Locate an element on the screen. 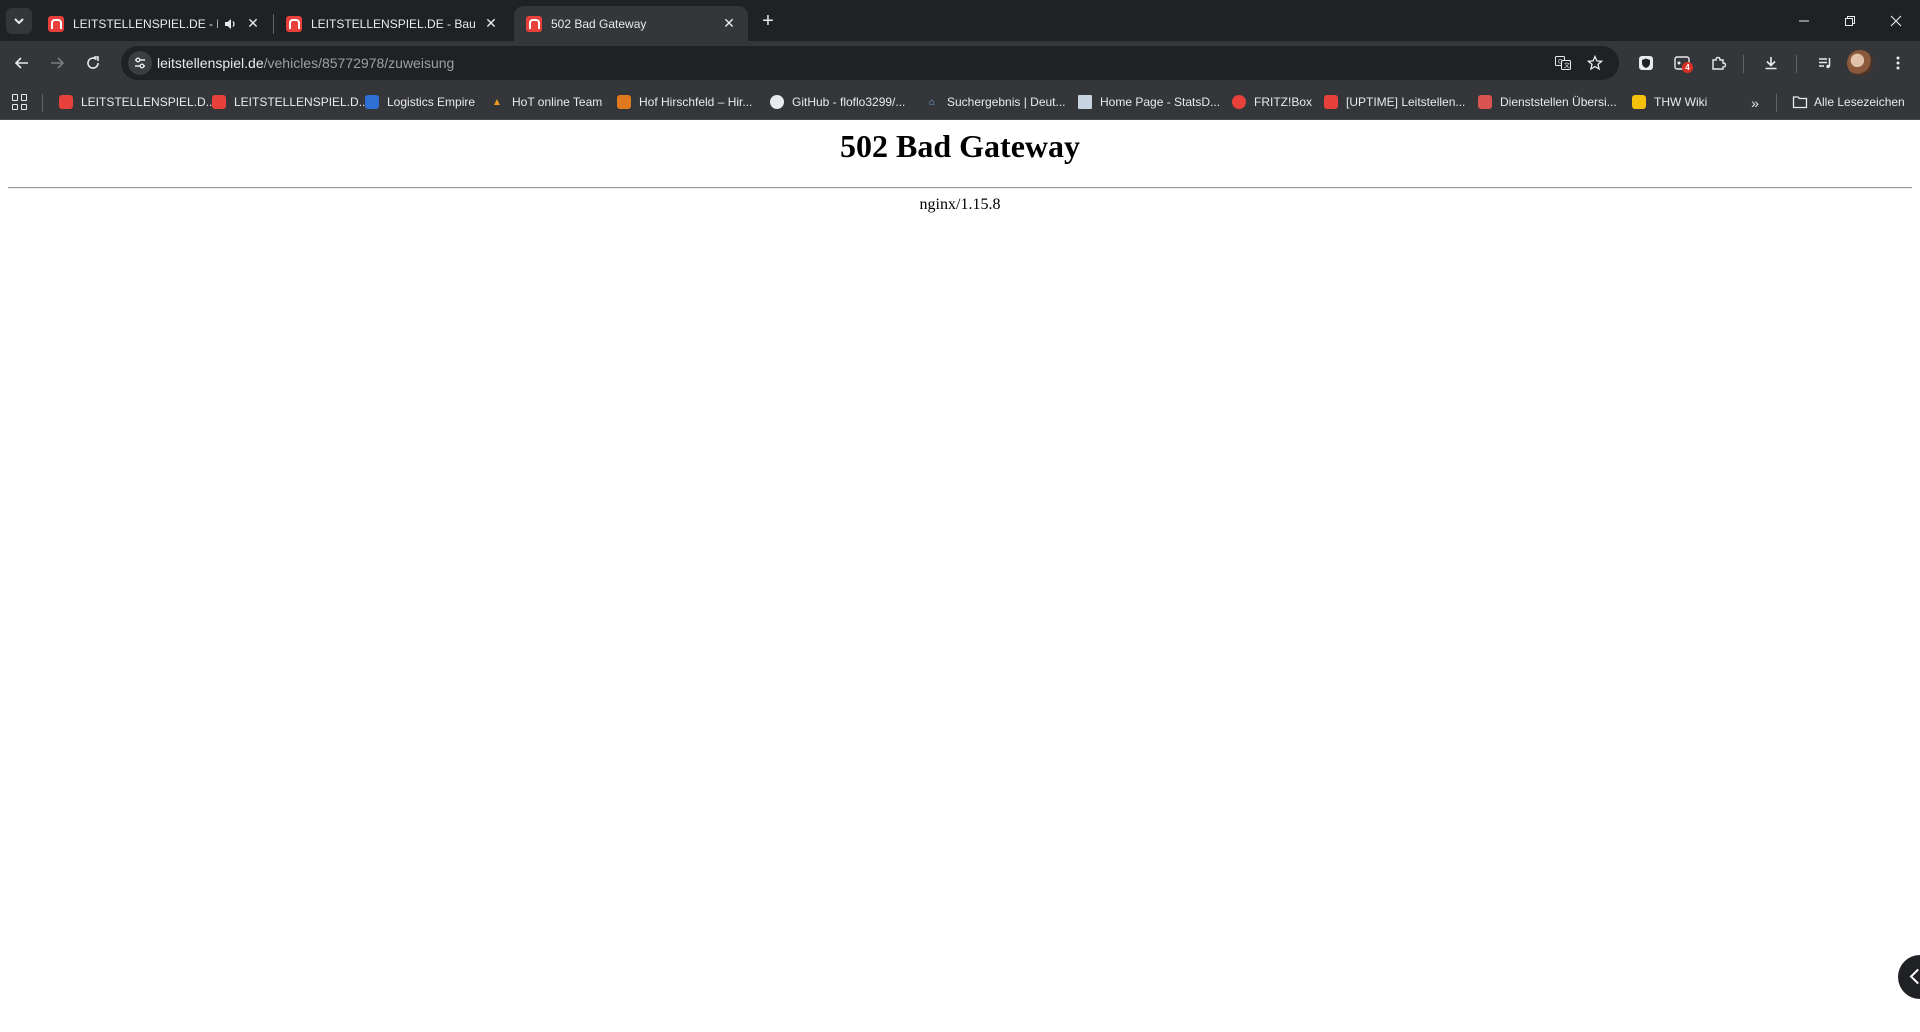  translate-icon: G文 is located at coordinates (1563, 63).